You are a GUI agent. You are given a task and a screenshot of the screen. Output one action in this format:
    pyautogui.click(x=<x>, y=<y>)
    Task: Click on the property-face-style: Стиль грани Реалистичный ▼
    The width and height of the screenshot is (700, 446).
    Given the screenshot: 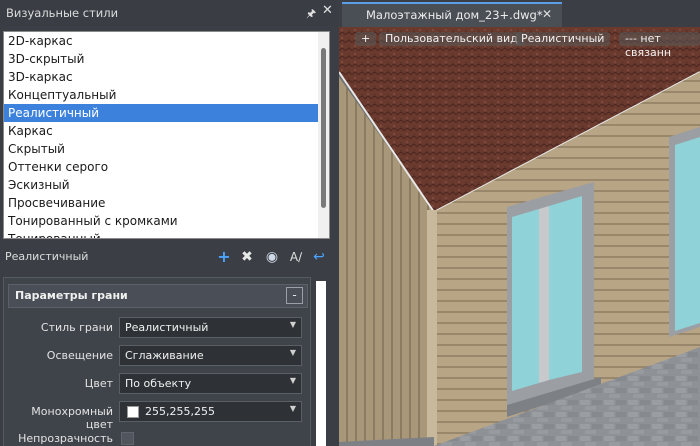 What is the action you would take?
    pyautogui.click(x=157, y=328)
    